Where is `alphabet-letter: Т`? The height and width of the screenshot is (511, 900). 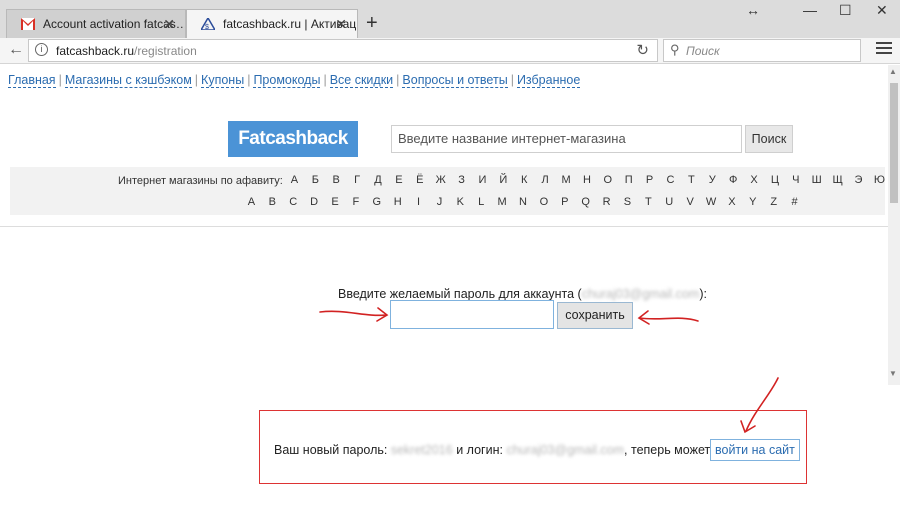 alphabet-letter: Т is located at coordinates (691, 180).